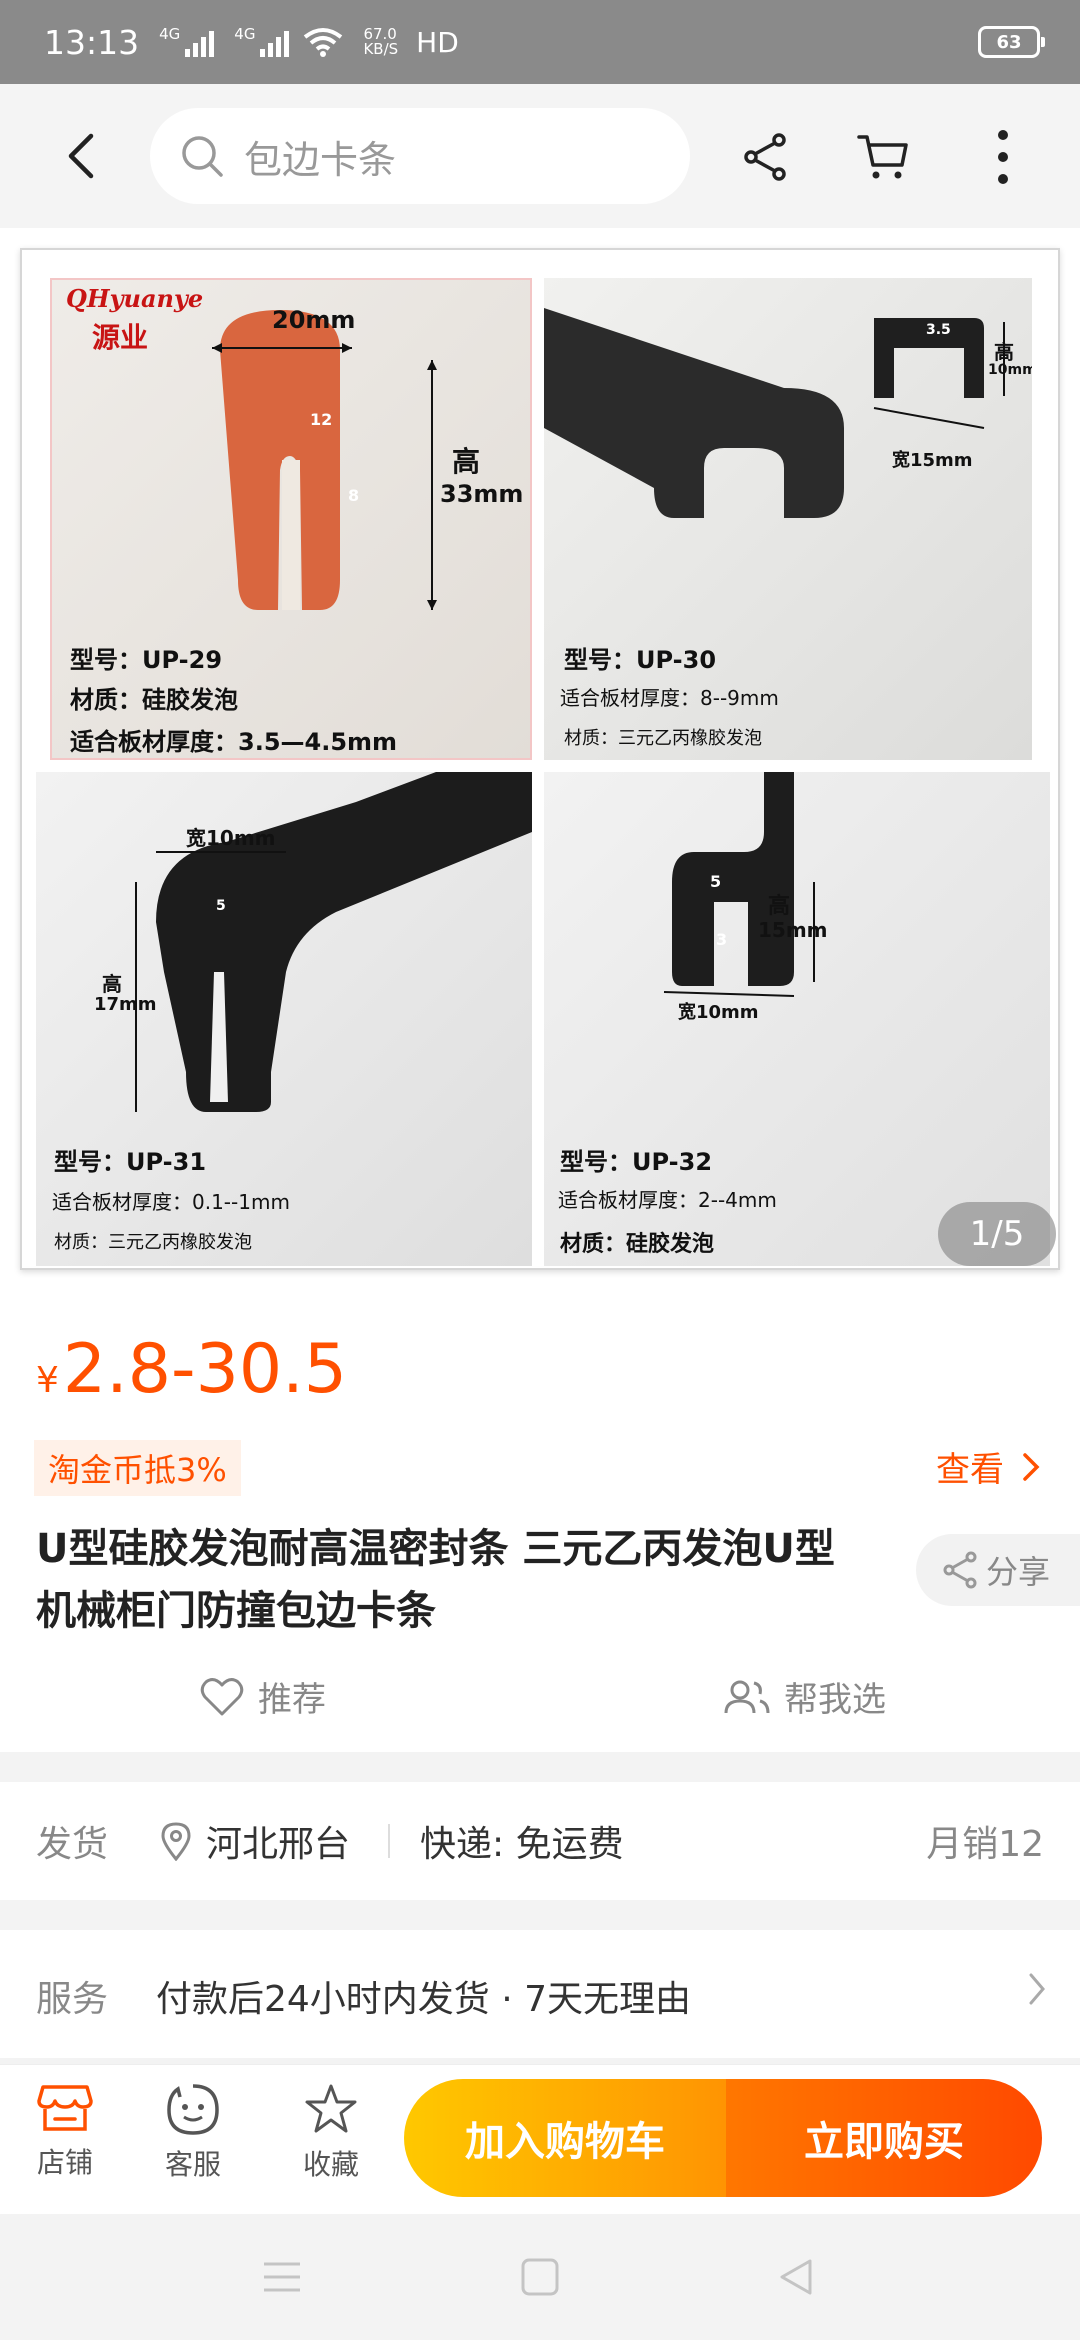 This screenshot has height=2340, width=1080. What do you see at coordinates (171, 1202) in the screenshot?
I see `spec-thickness: 适合板材厚度：0.1--1mm` at bounding box center [171, 1202].